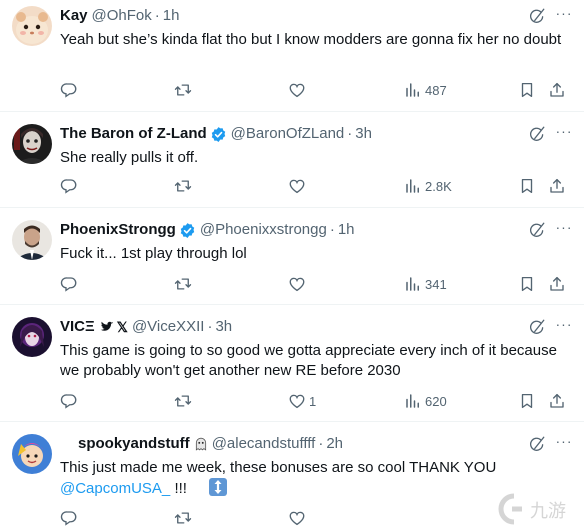  I want to click on timestamp: 2h, so click(334, 444).